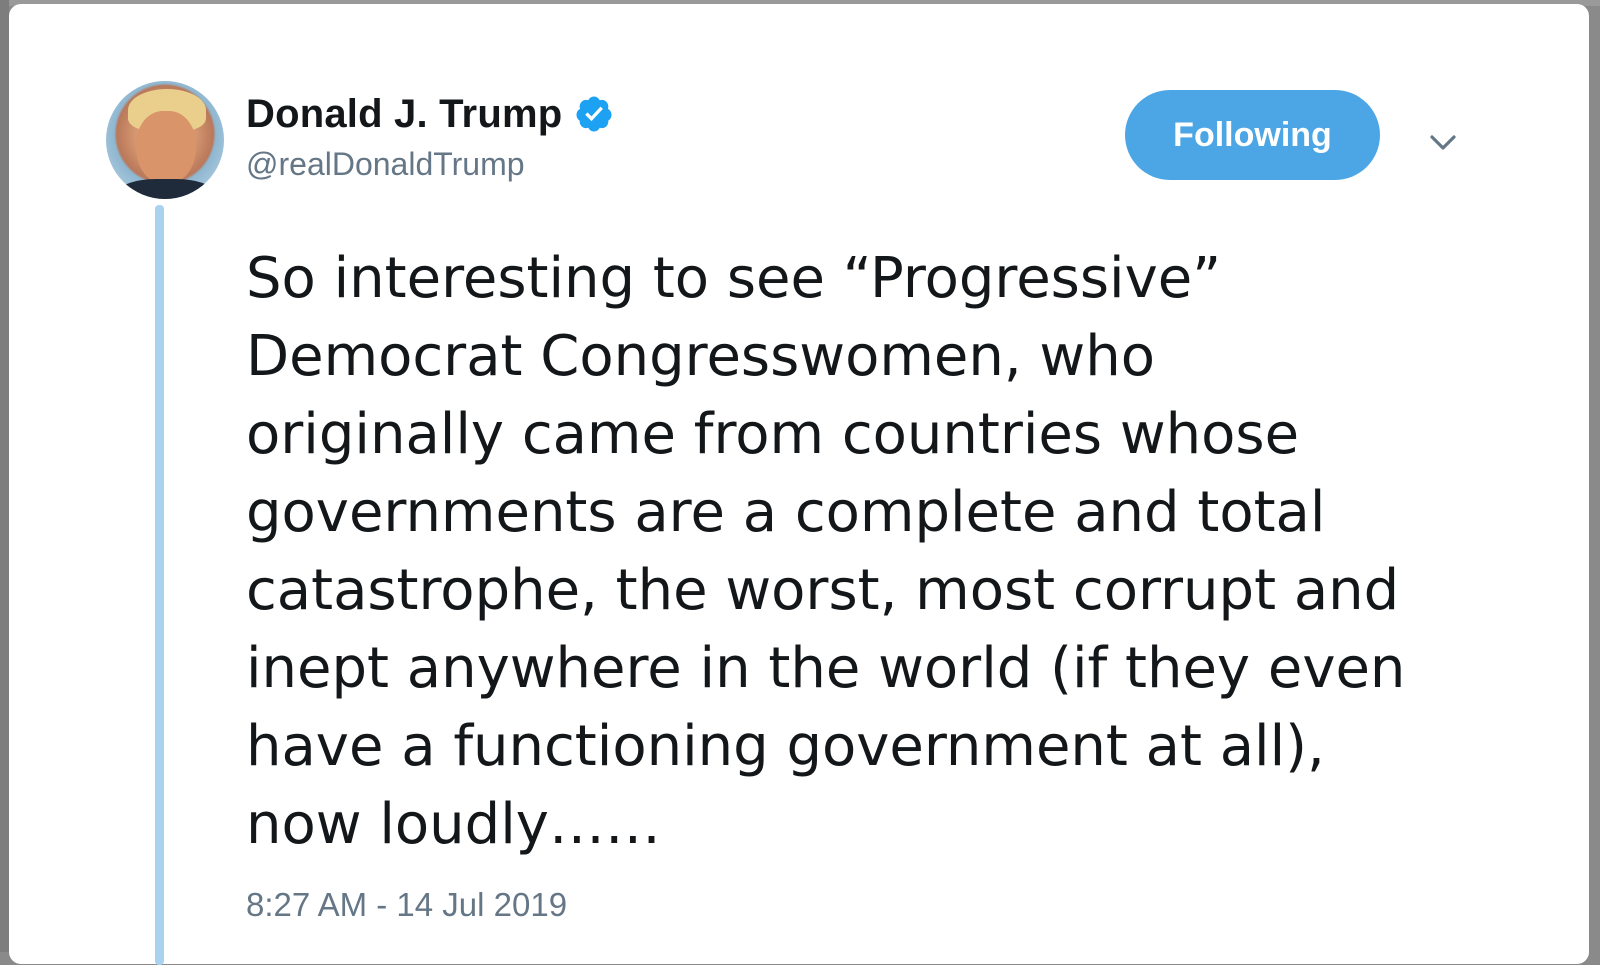  I want to click on avatar-face, so click(166, 148).